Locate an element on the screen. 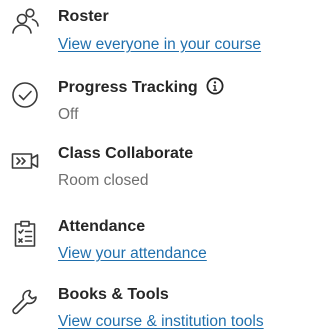  progress-tracking-title: Progress Tracking is located at coordinates (141, 87).